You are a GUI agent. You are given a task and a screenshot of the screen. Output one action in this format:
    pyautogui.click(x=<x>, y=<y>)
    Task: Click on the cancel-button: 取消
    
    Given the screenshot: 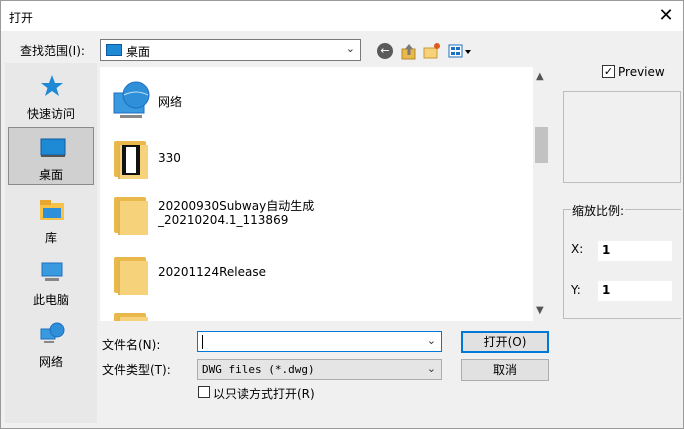 What is the action you would take?
    pyautogui.click(x=505, y=370)
    